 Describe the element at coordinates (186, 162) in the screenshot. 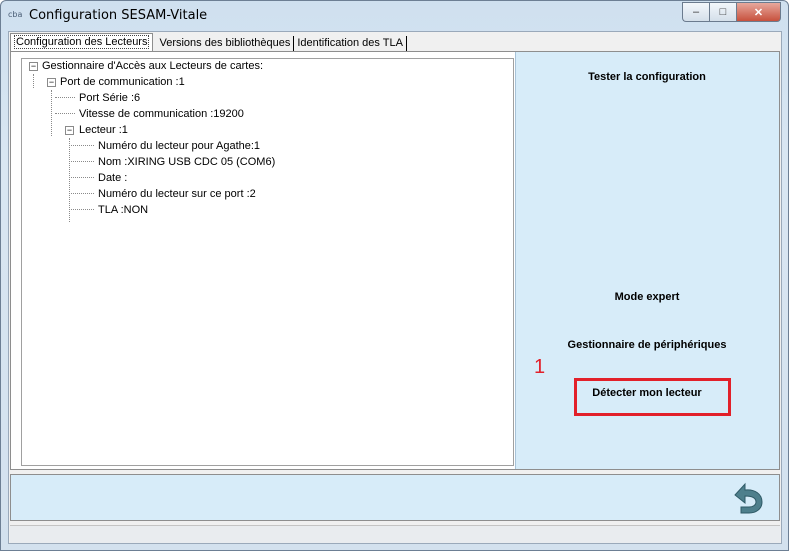

I see `tree-node-nom: Nom :XIRING USB CDC 05 (COM6)` at that location.